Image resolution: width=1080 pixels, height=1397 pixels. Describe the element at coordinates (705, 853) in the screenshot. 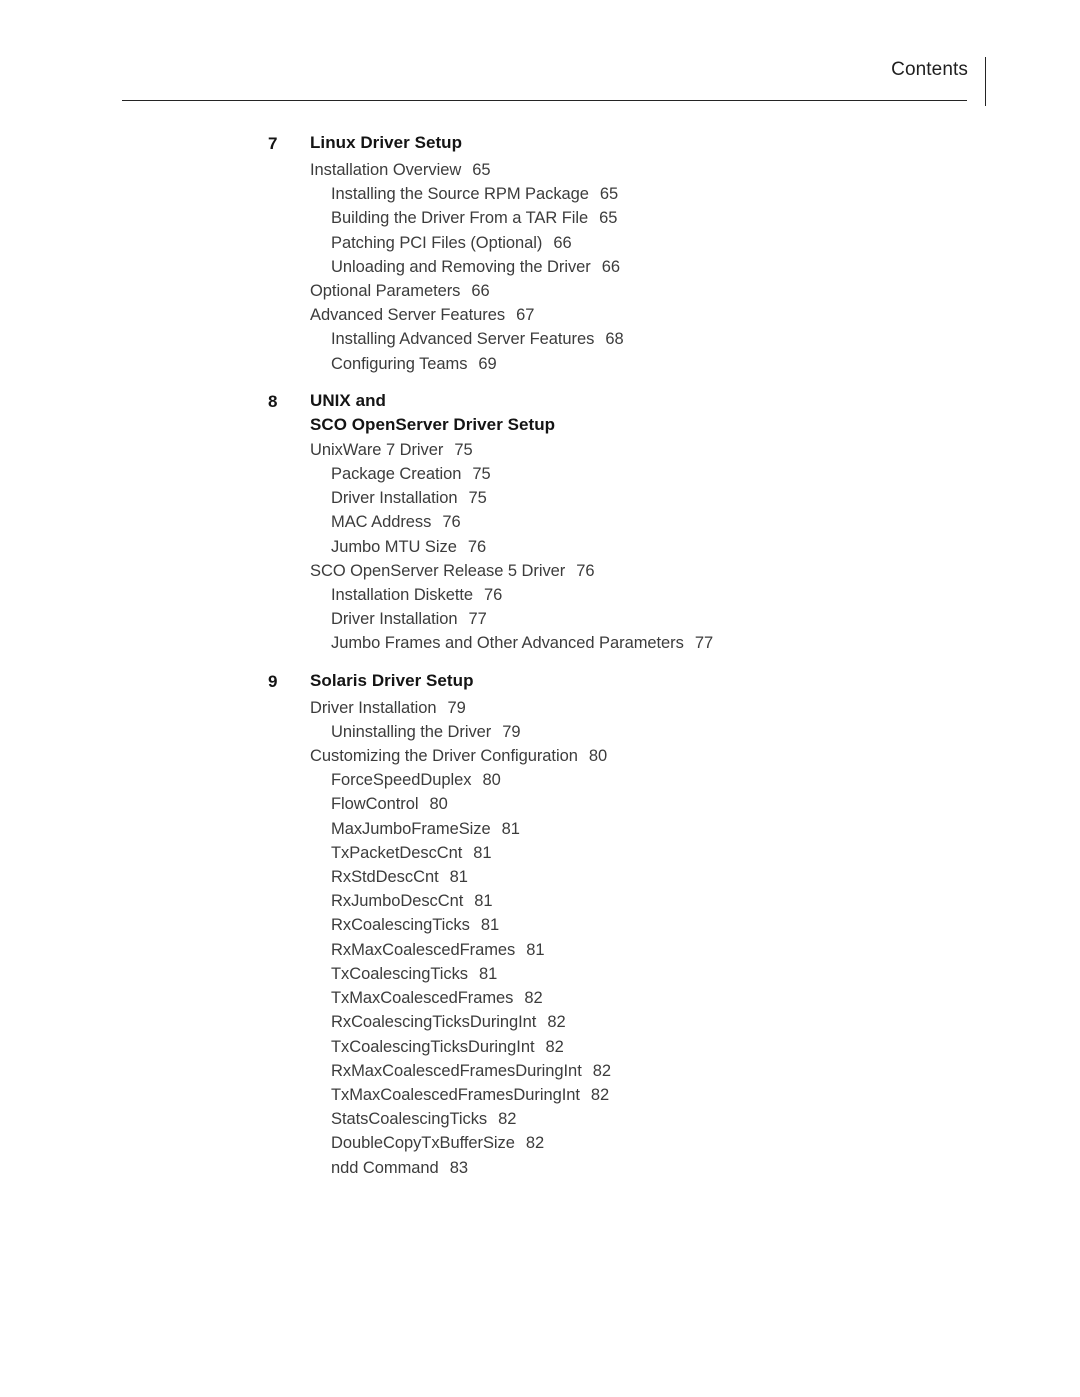

I see `toc-entry: TxPacketDescCnt 81` at that location.